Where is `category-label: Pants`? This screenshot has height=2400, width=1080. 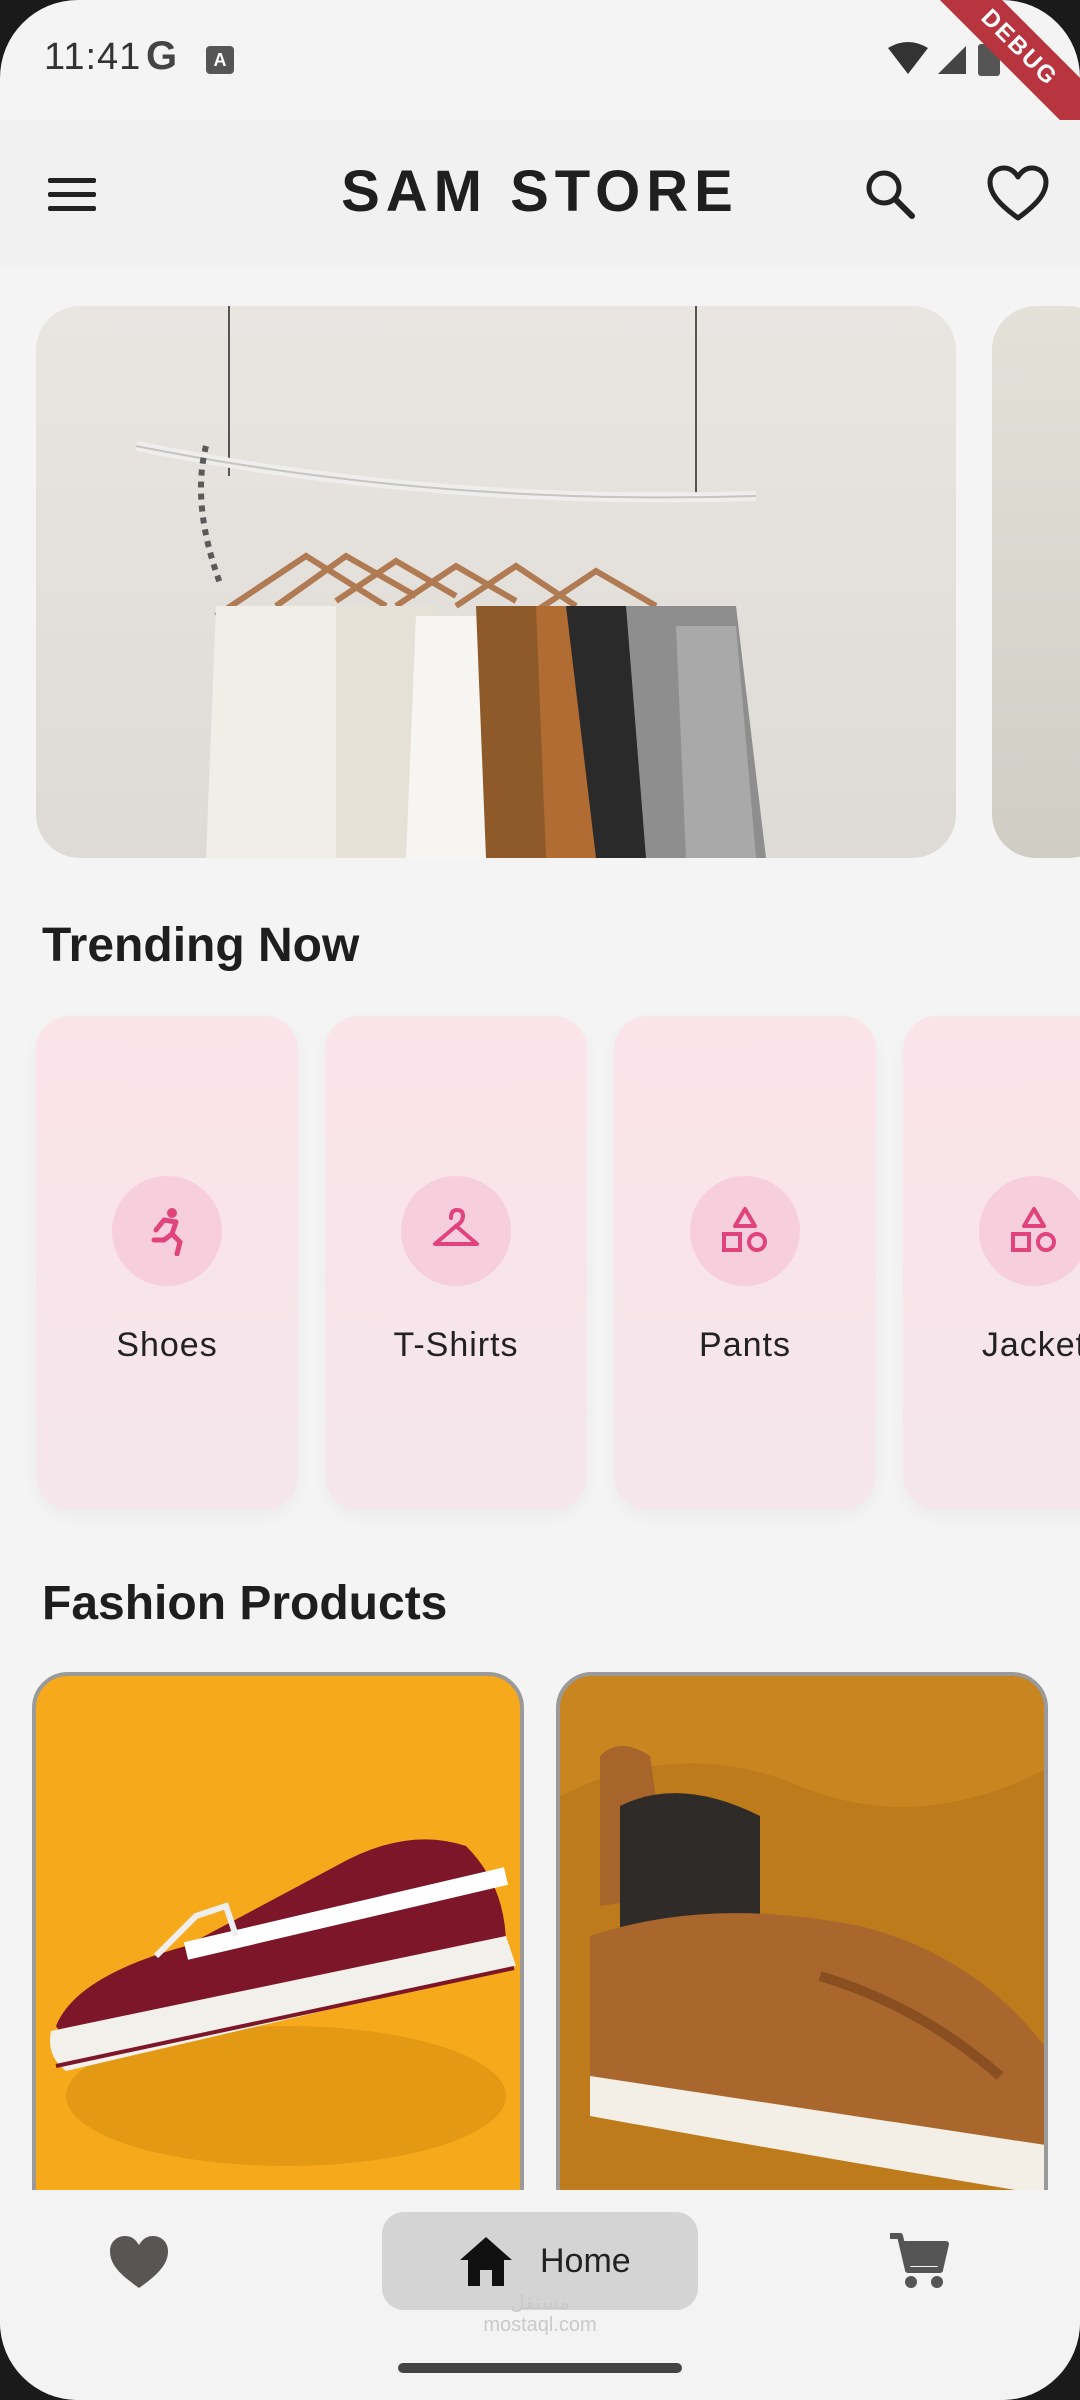
category-label: Pants is located at coordinates (745, 1345).